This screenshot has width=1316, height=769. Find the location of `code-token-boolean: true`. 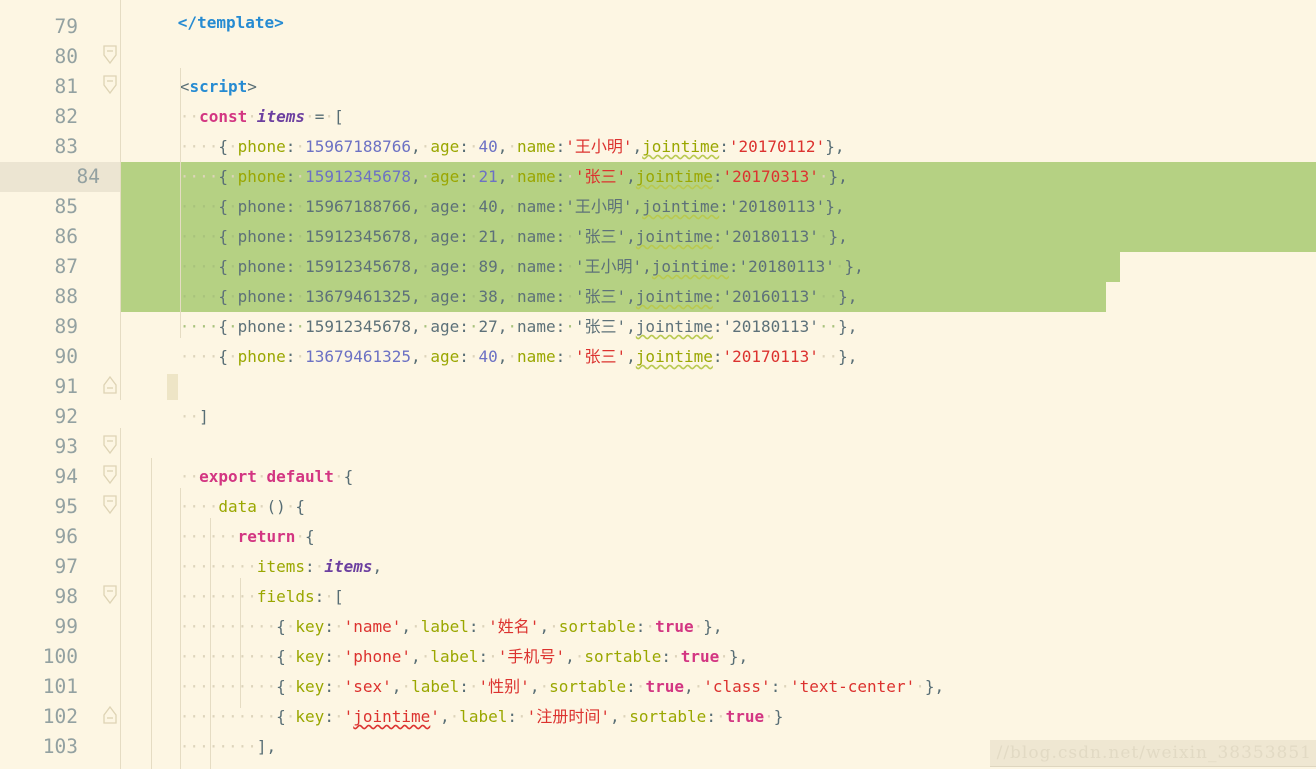

code-token-boolean: true is located at coordinates (745, 716).